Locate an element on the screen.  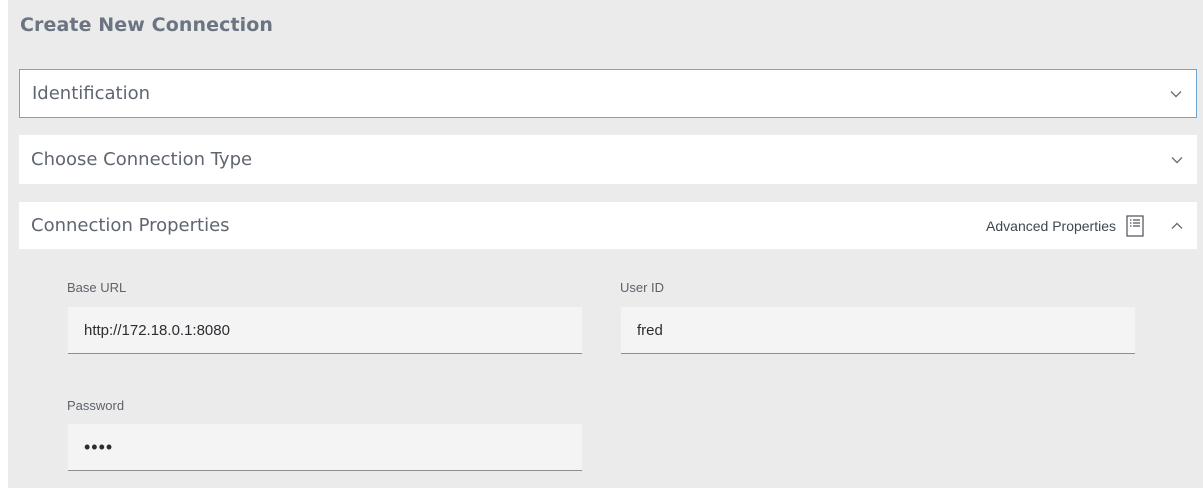
section-identification: Identification is located at coordinates (608, 93).